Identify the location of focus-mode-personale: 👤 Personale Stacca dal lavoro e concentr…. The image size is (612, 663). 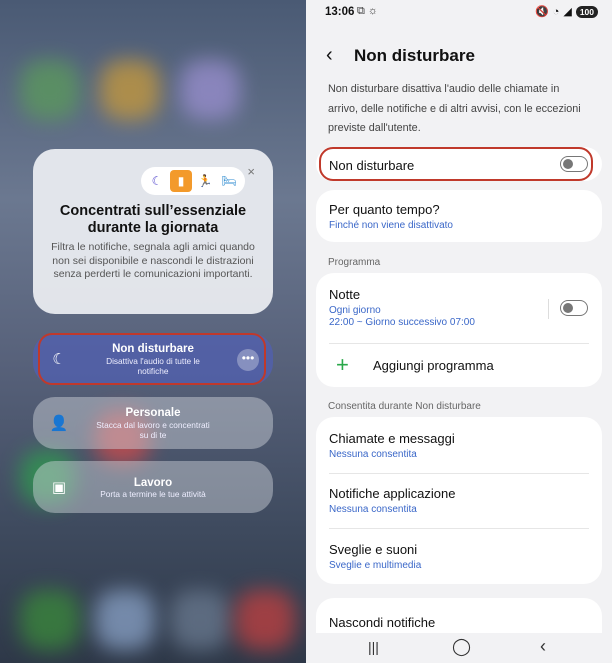
(153, 423).